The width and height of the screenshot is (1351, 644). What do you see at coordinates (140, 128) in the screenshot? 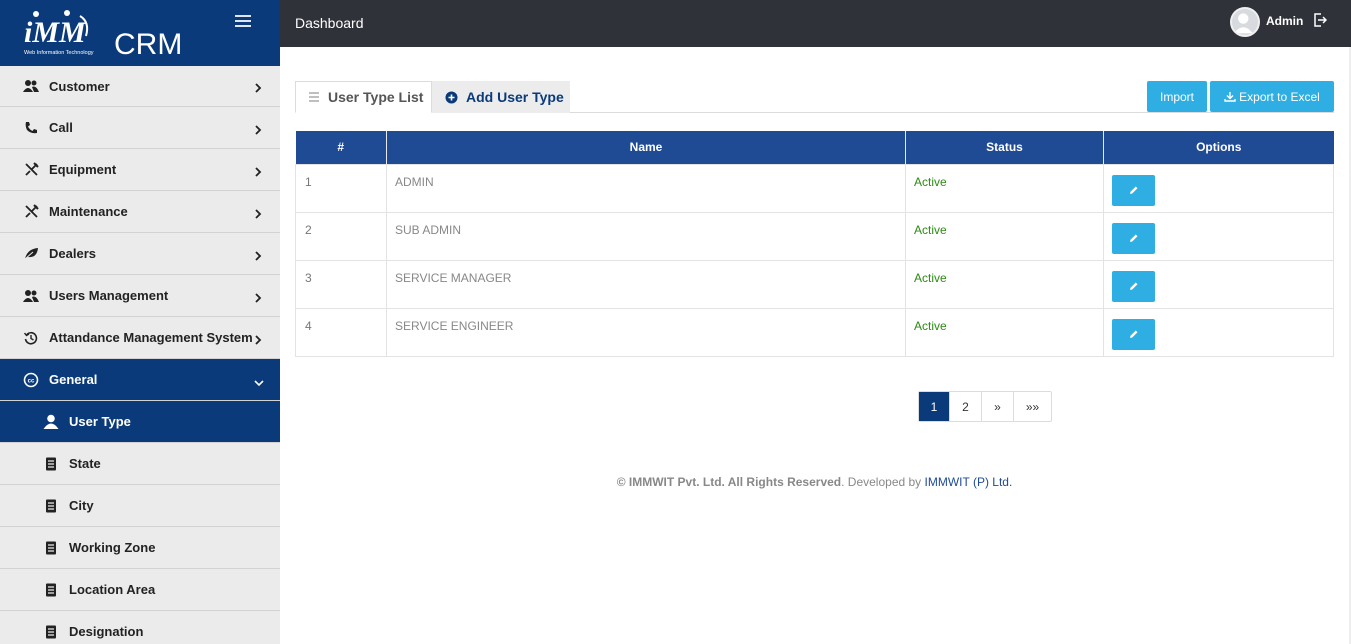
I see `sidebar-item-call: Call` at bounding box center [140, 128].